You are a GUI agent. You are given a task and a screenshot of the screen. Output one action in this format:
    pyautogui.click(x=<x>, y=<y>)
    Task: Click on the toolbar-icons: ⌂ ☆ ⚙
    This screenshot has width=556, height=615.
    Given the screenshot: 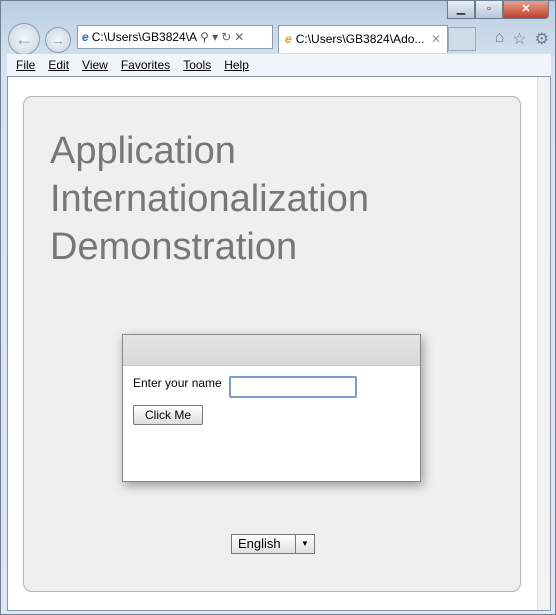 What is the action you would take?
    pyautogui.click(x=522, y=39)
    